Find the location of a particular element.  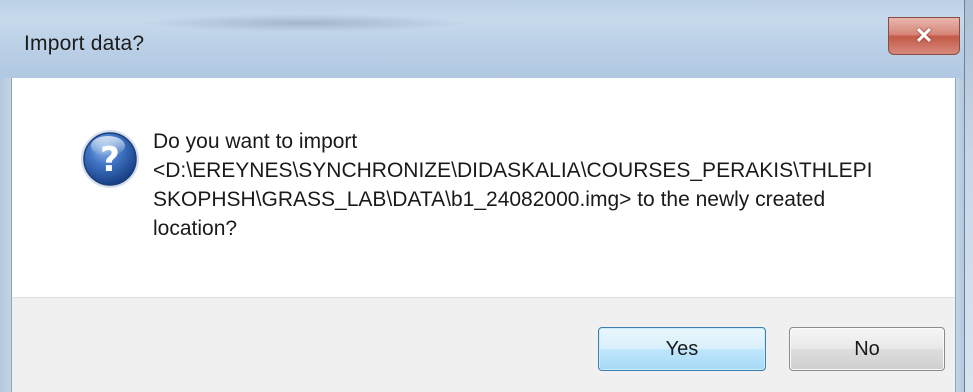

close-icon: ✕ is located at coordinates (924, 35).